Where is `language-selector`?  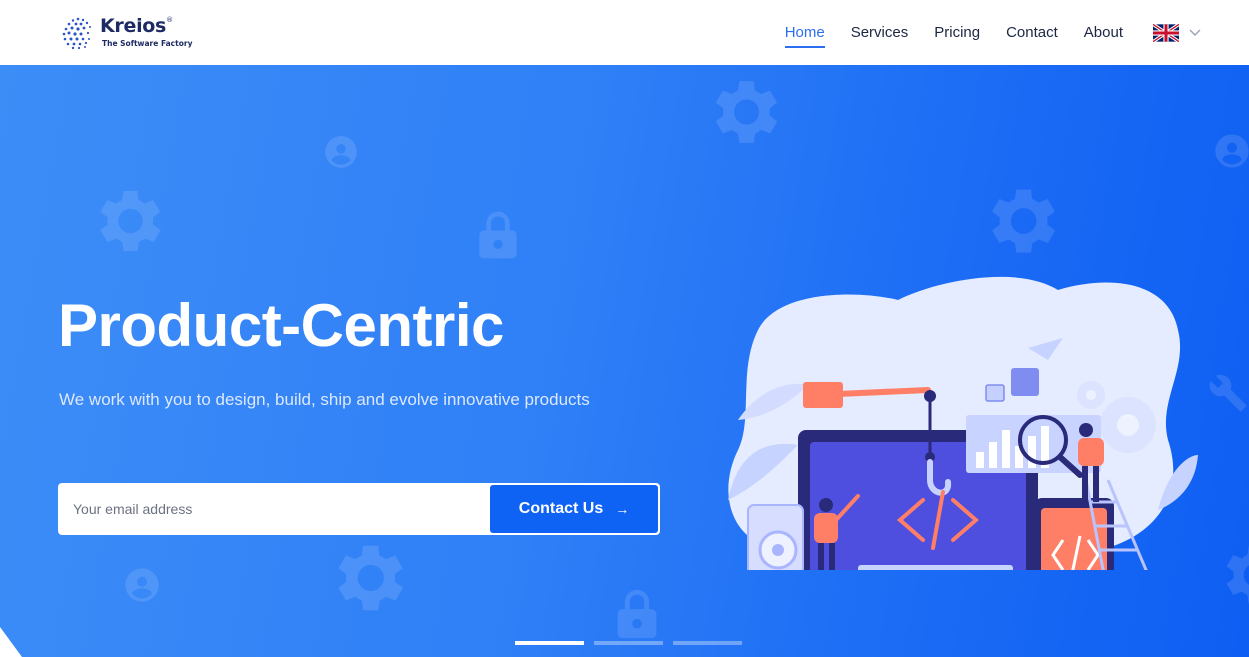 language-selector is located at coordinates (1177, 32).